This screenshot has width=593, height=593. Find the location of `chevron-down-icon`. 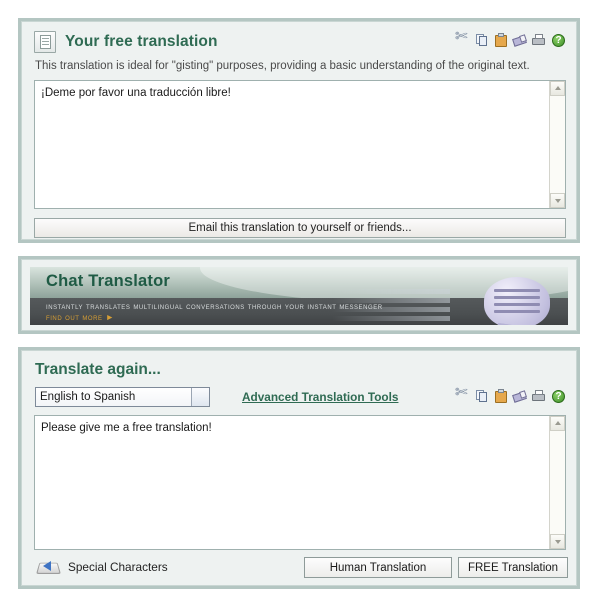

chevron-down-icon is located at coordinates (200, 397).